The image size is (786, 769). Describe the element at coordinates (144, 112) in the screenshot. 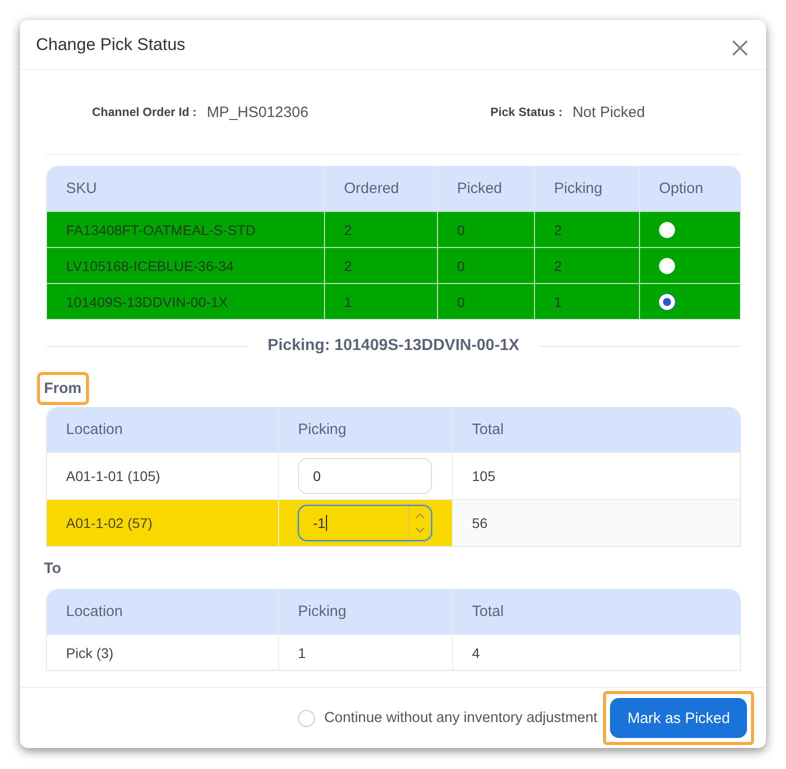

I see `field-label: Channel Order Id :` at that location.